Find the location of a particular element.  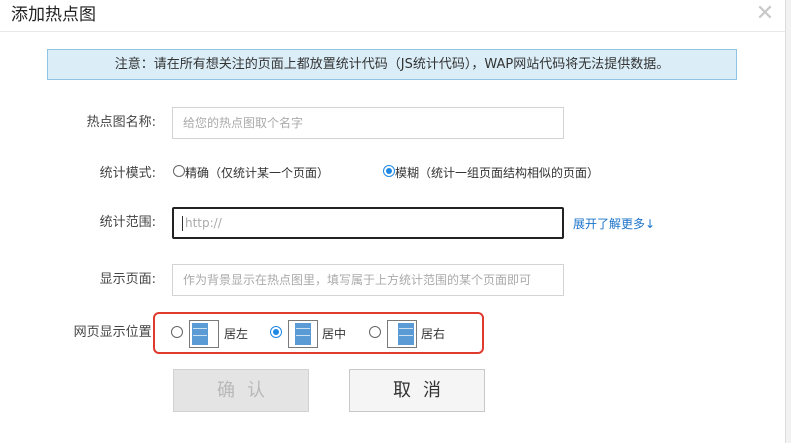

background-window-edge is located at coordinates (788, 221).